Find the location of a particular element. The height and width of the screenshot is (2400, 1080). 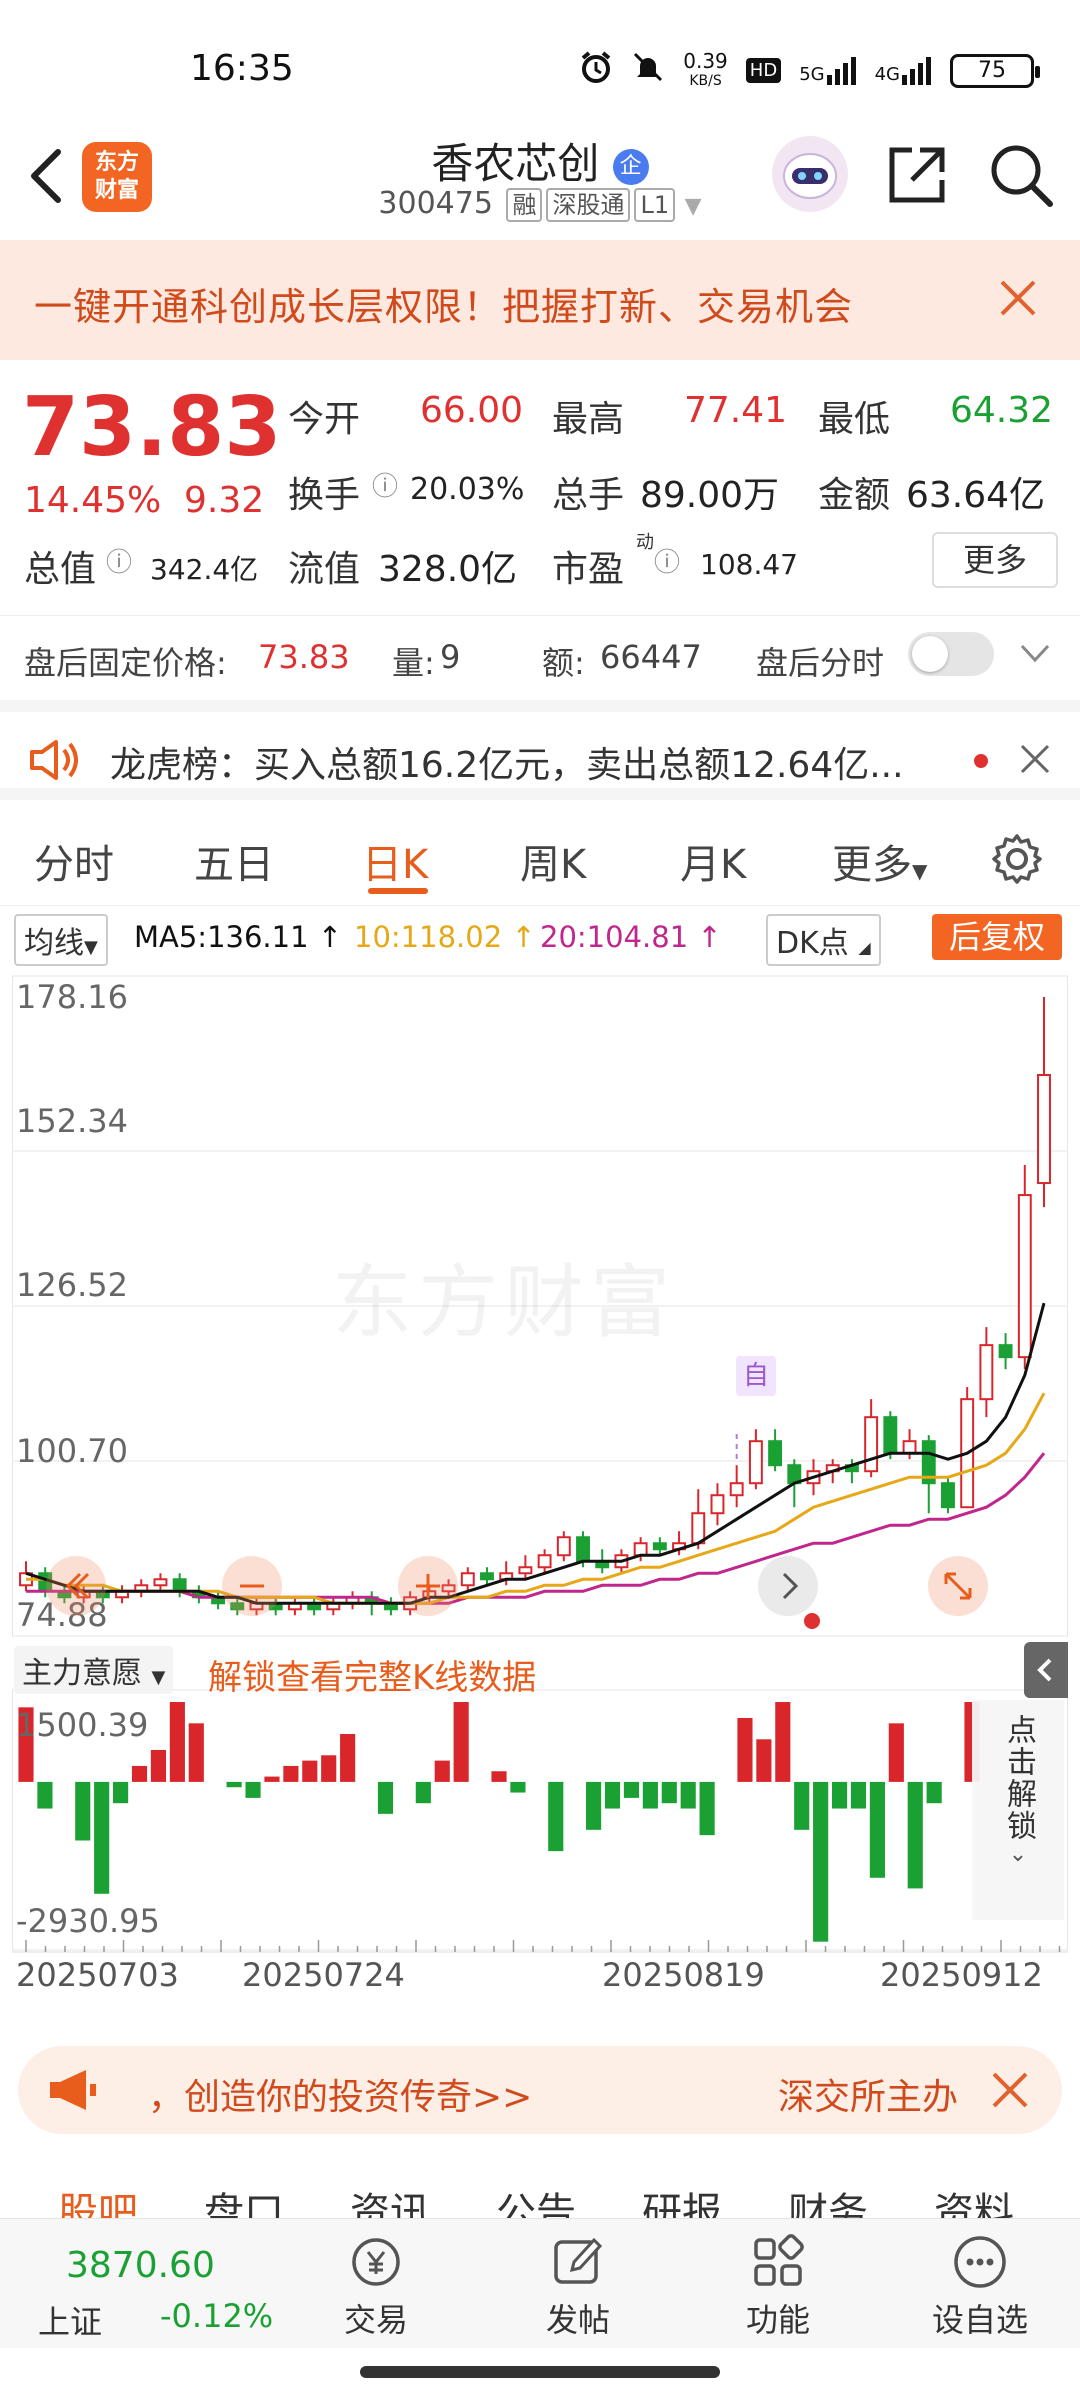

amount-value: 63.64亿 is located at coordinates (976, 495).